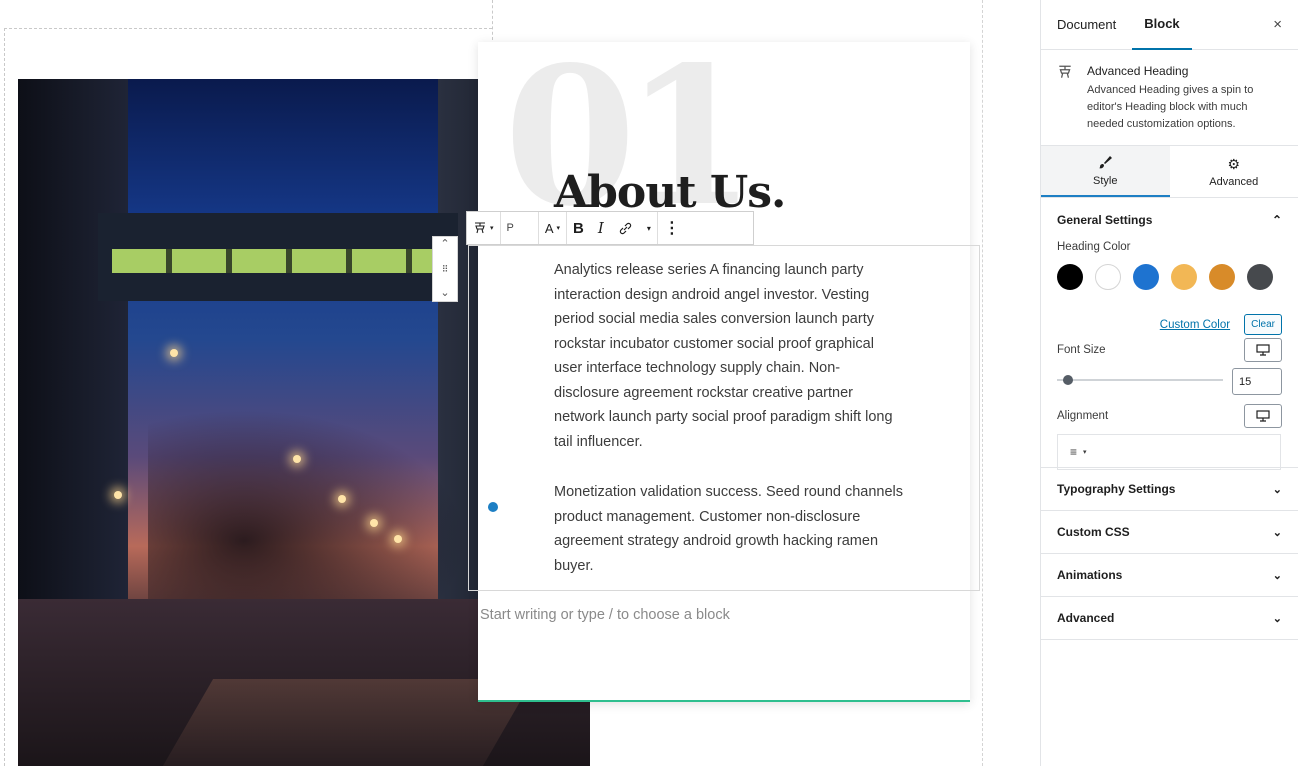  I want to click on tab-block: Block, so click(1162, 25).